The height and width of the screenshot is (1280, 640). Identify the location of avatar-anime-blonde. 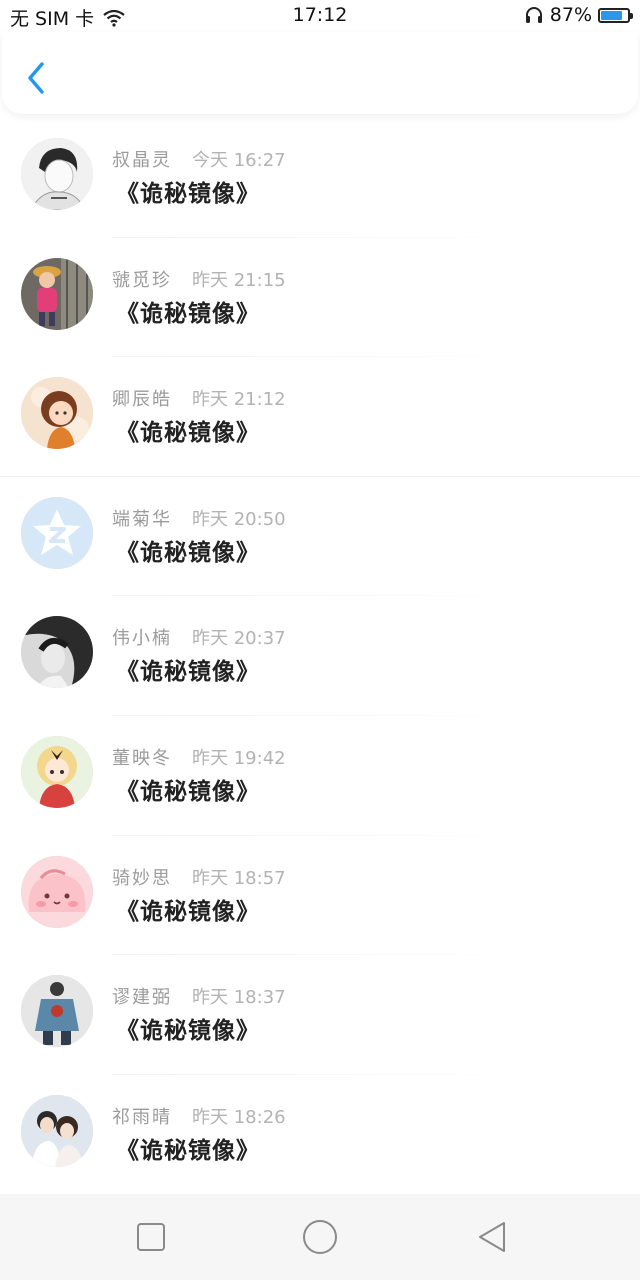
(57, 771).